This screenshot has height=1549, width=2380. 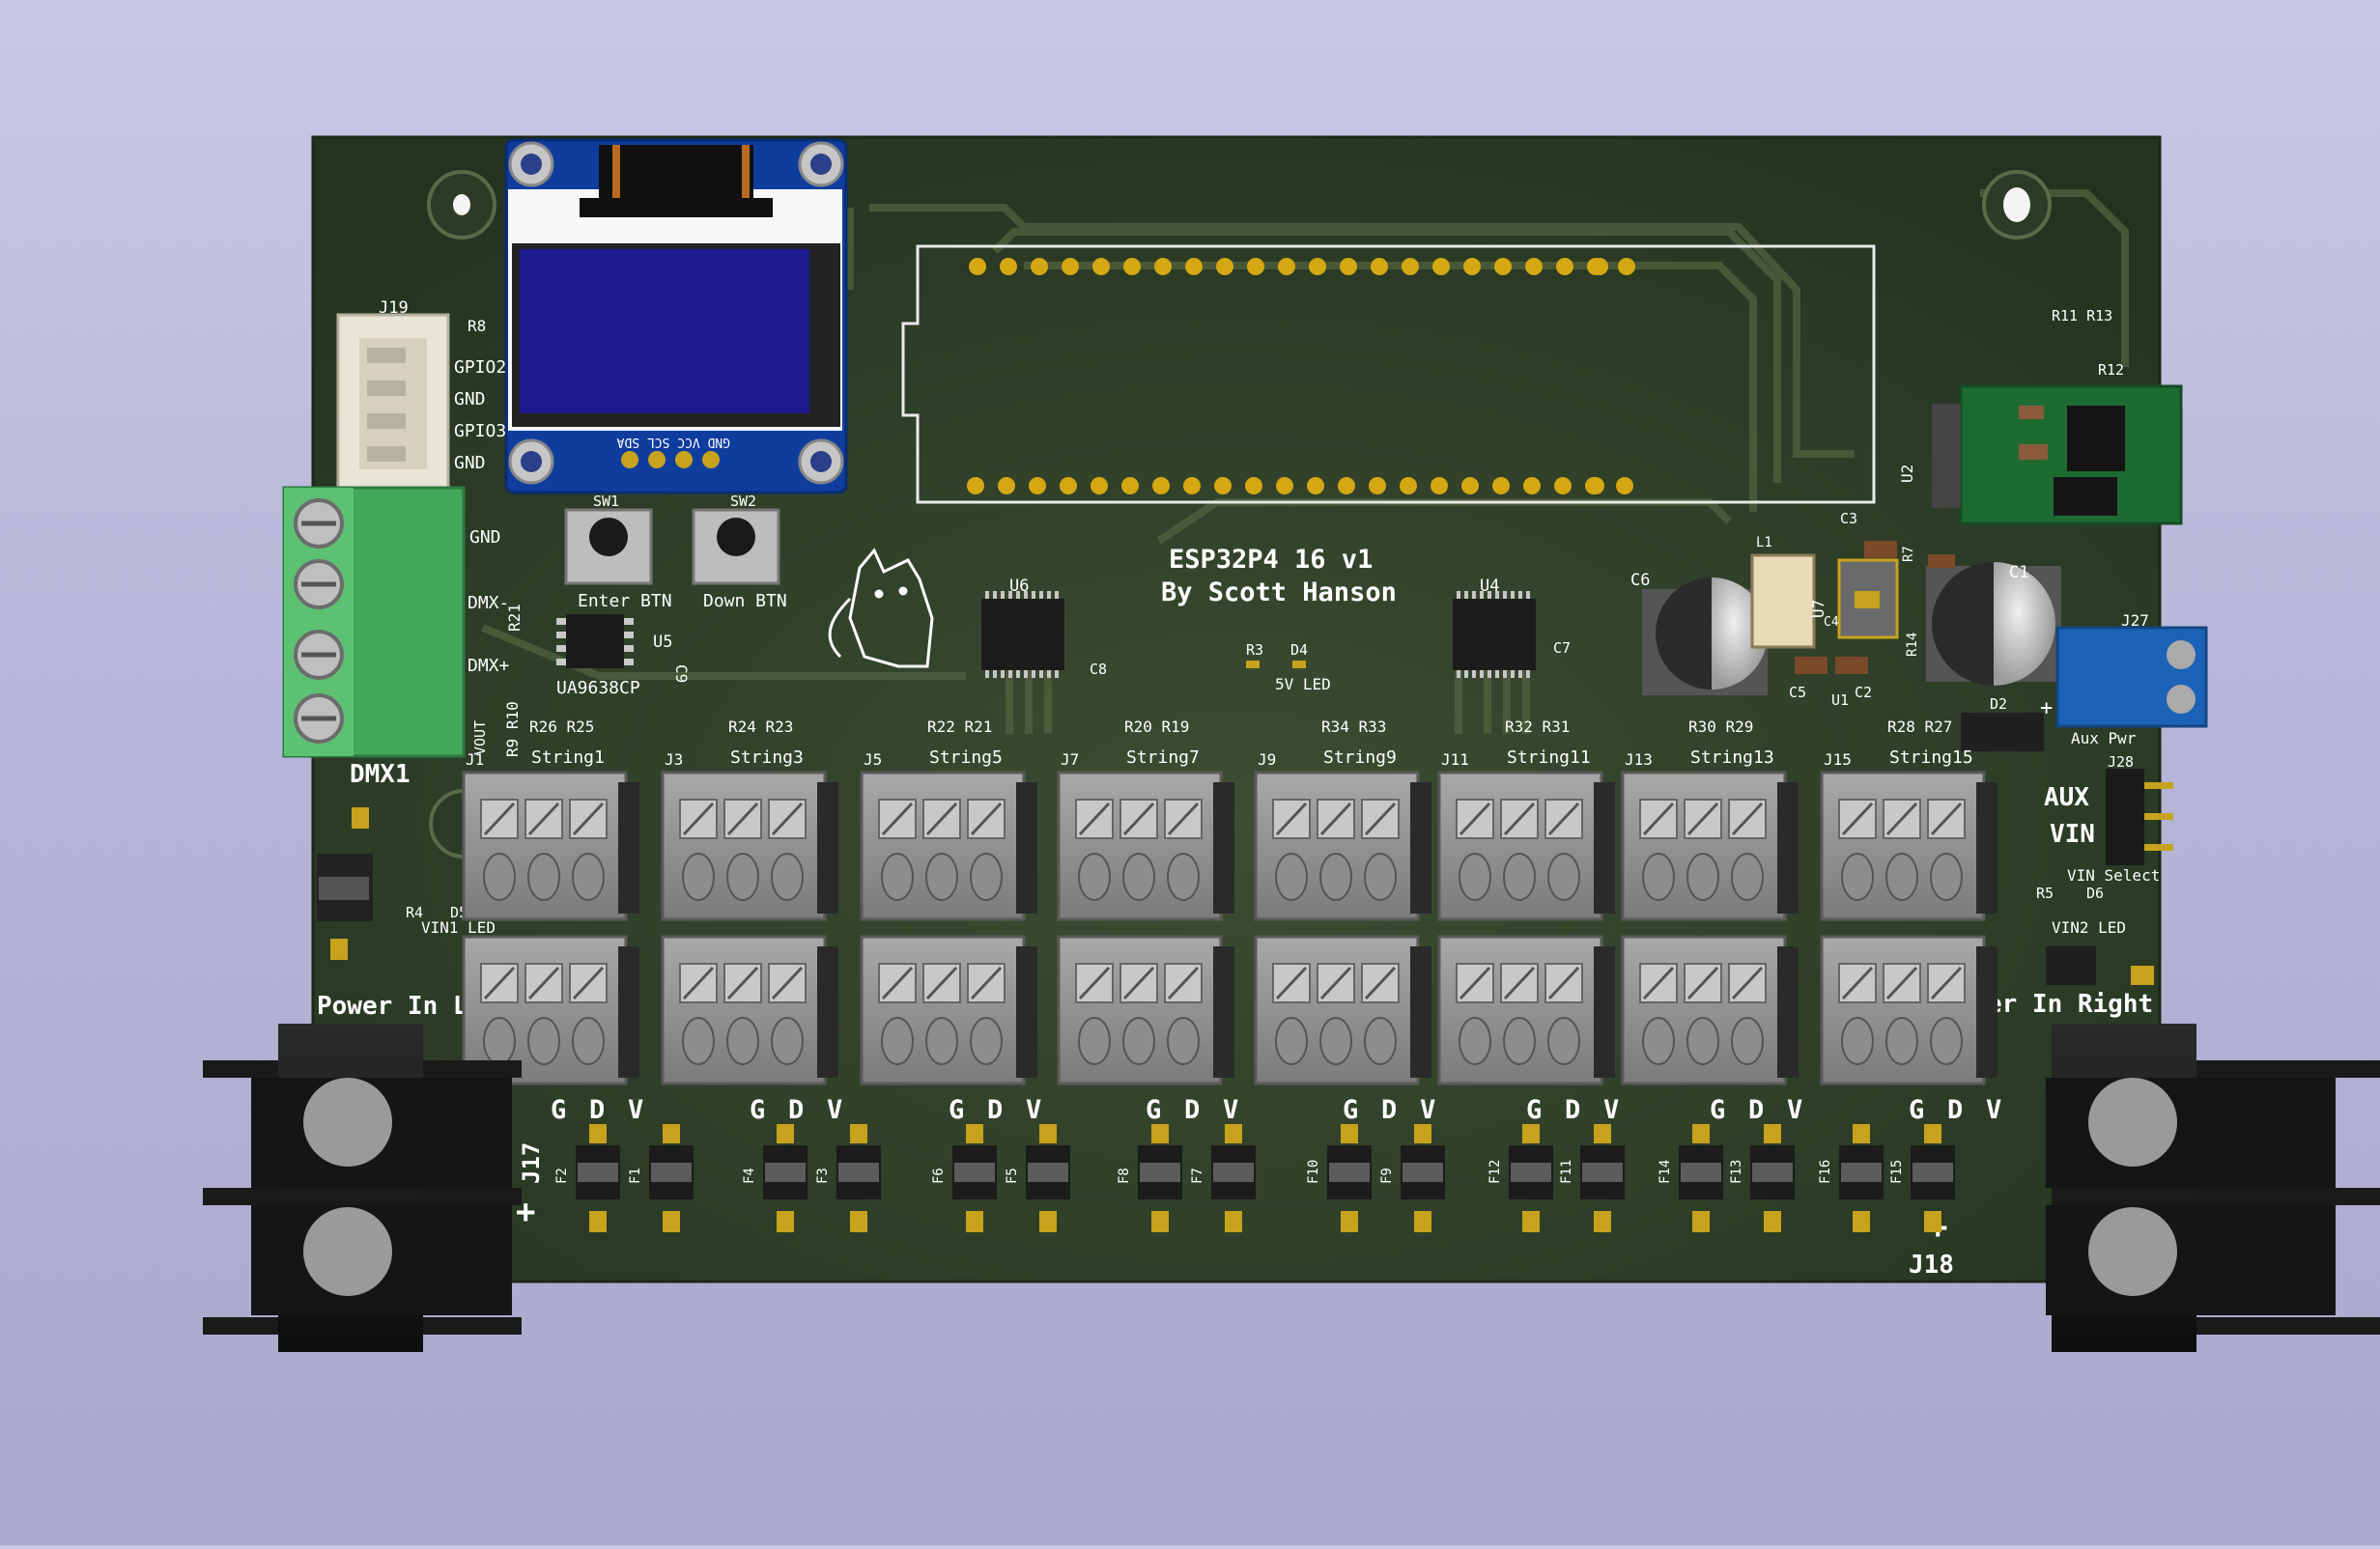 I want to click on svg-text: R5, so click(x=2045, y=893).